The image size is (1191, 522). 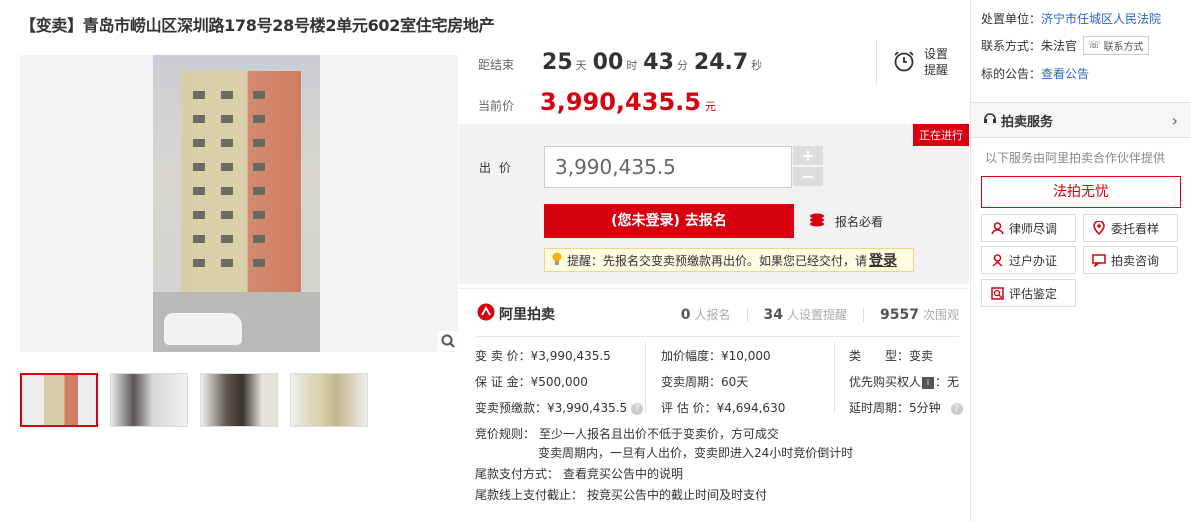 I want to click on current-price-value: 3,990,435.5, so click(x=620, y=102).